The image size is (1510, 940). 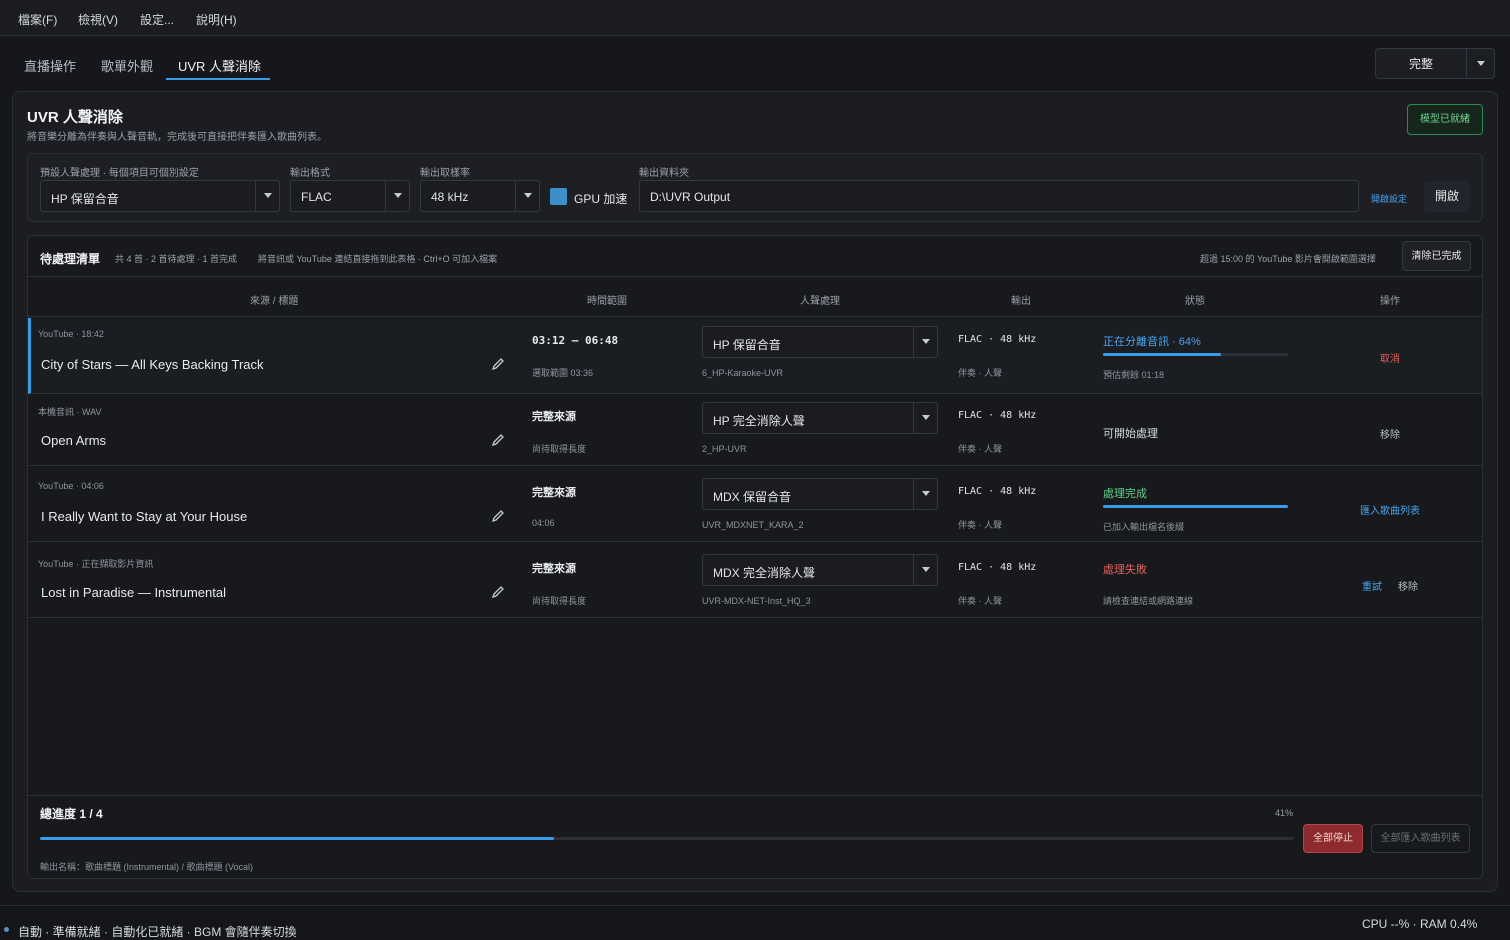 What do you see at coordinates (75, 117) in the screenshot?
I see `panel-title: UVR 人聲消除` at bounding box center [75, 117].